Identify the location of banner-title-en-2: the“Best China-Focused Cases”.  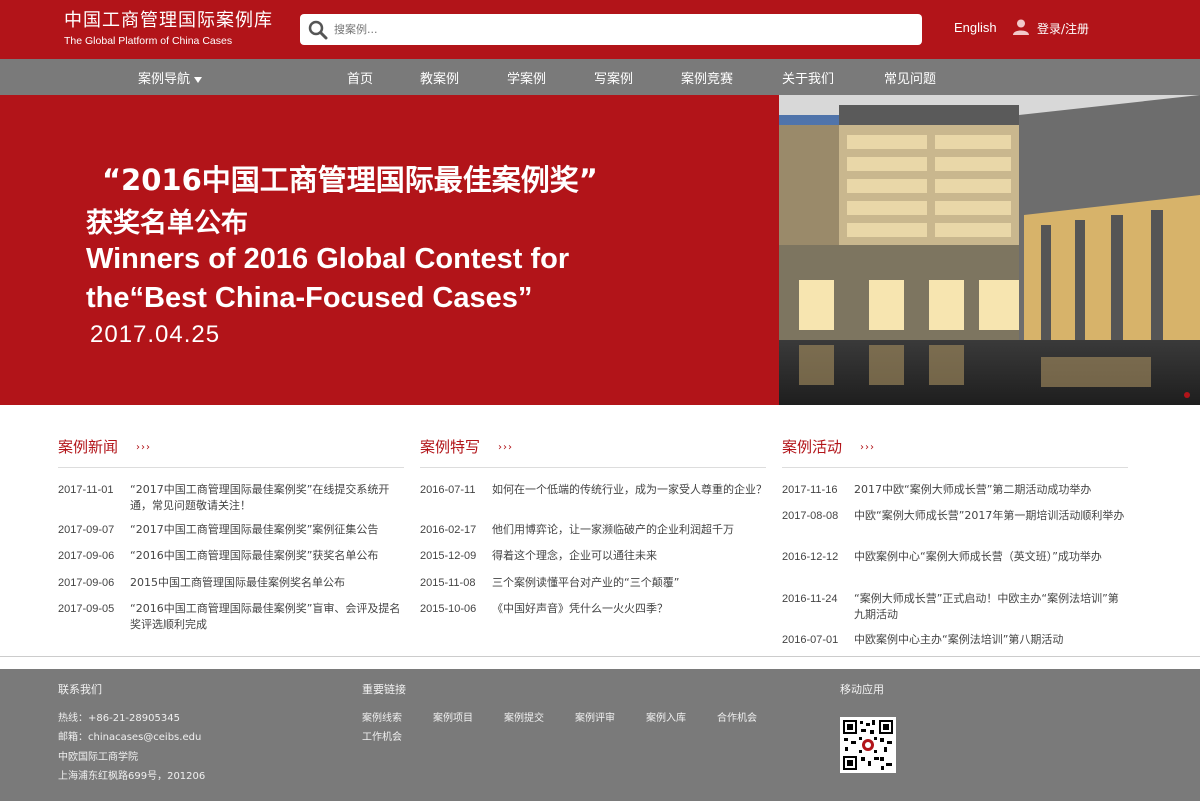
(309, 298).